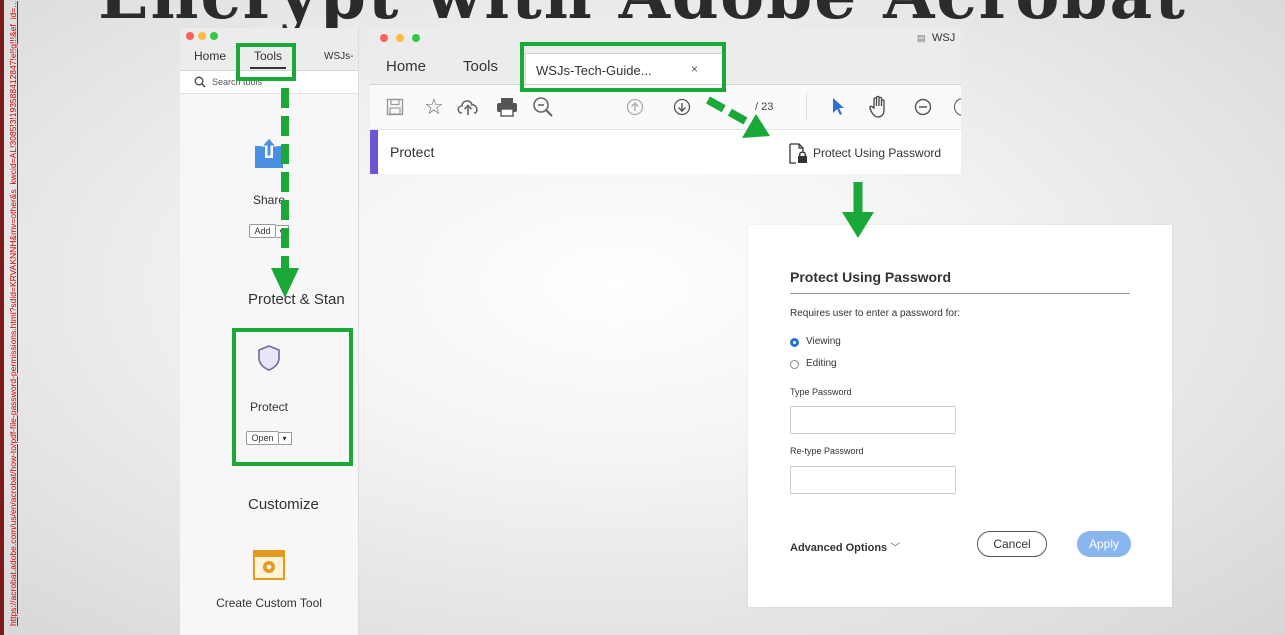  I want to click on arrow-tools-to-protect-head, so click(285, 283).